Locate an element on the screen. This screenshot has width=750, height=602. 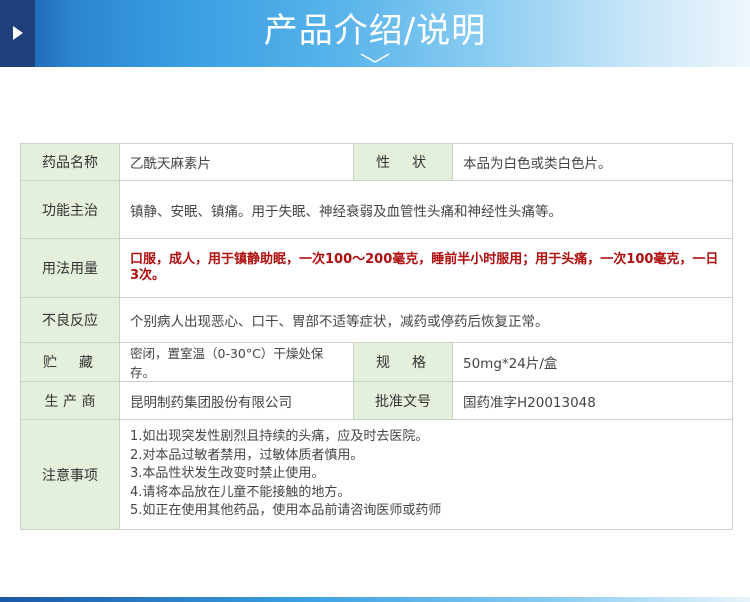
footer-divider is located at coordinates (375, 599).